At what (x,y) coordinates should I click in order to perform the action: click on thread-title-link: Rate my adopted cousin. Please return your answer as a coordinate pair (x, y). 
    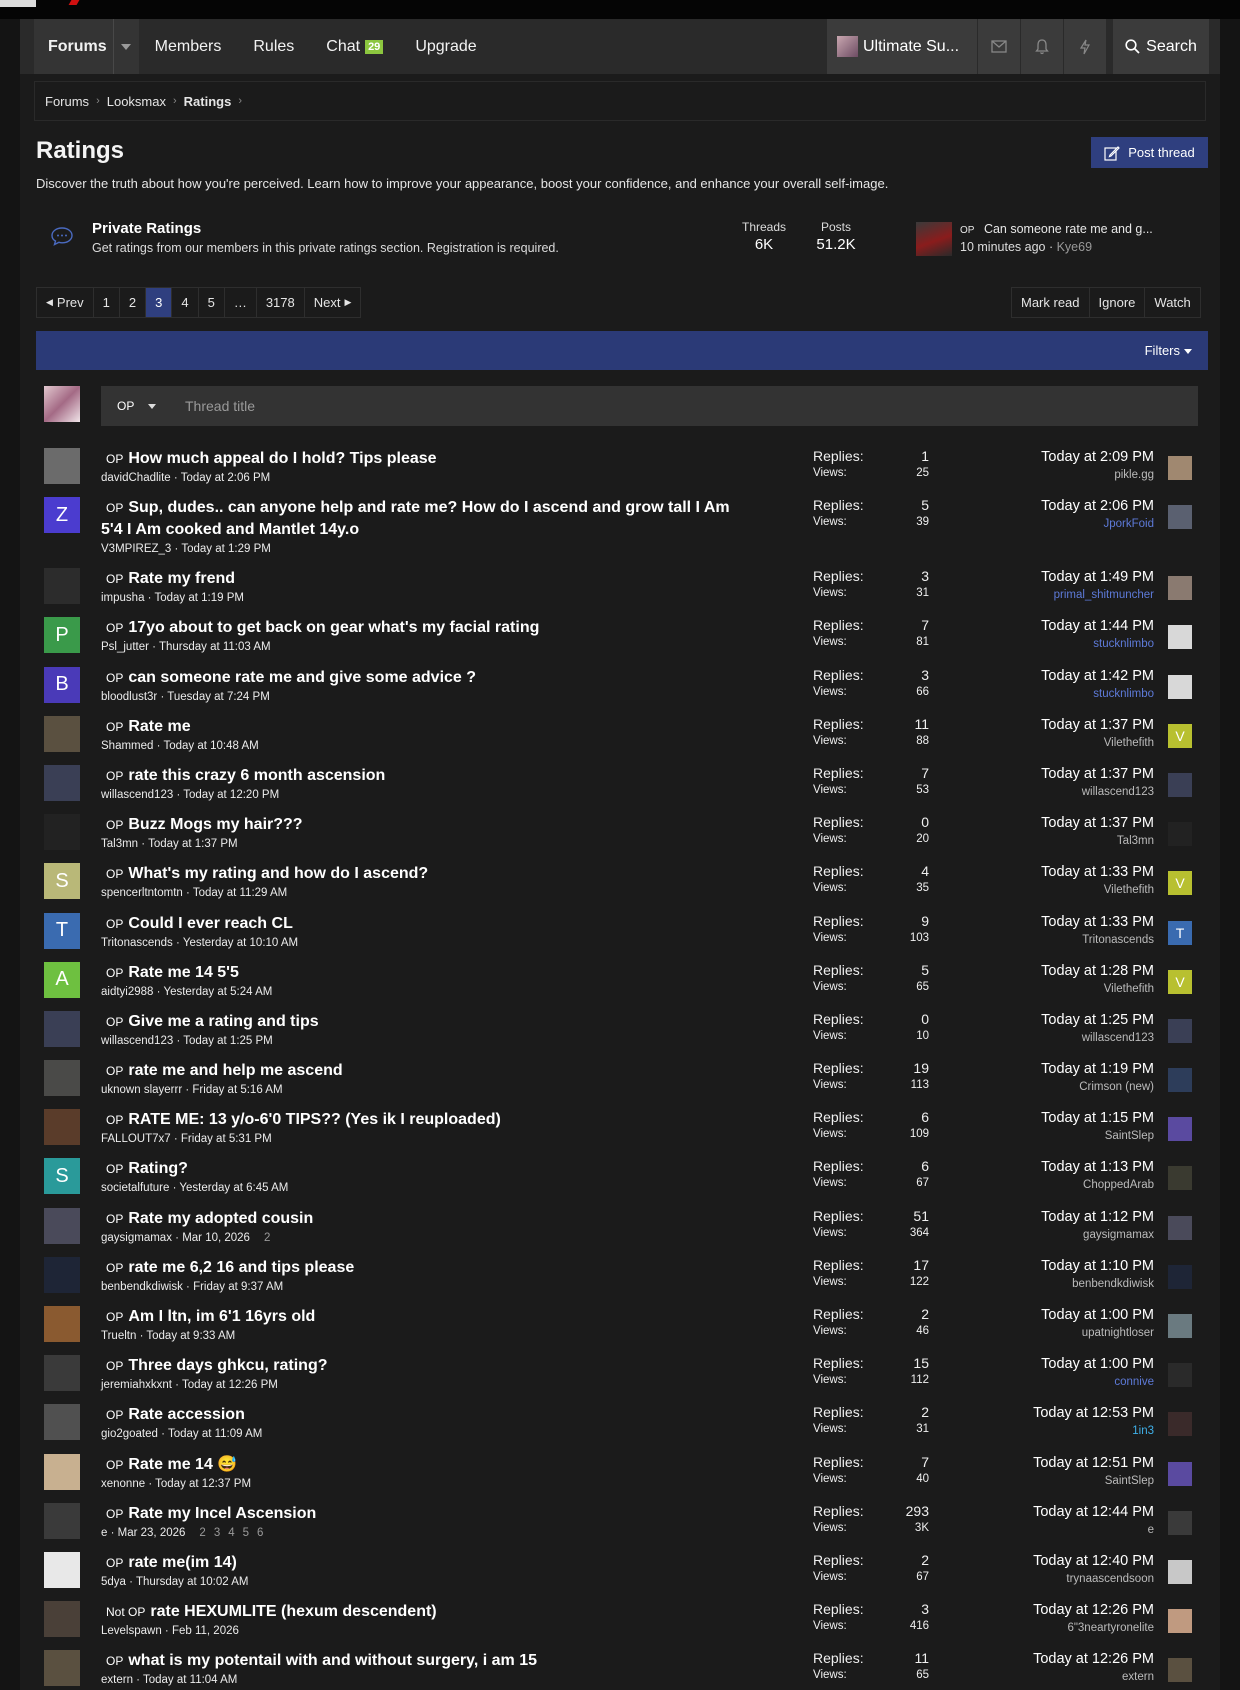
    Looking at the image, I should click on (220, 1218).